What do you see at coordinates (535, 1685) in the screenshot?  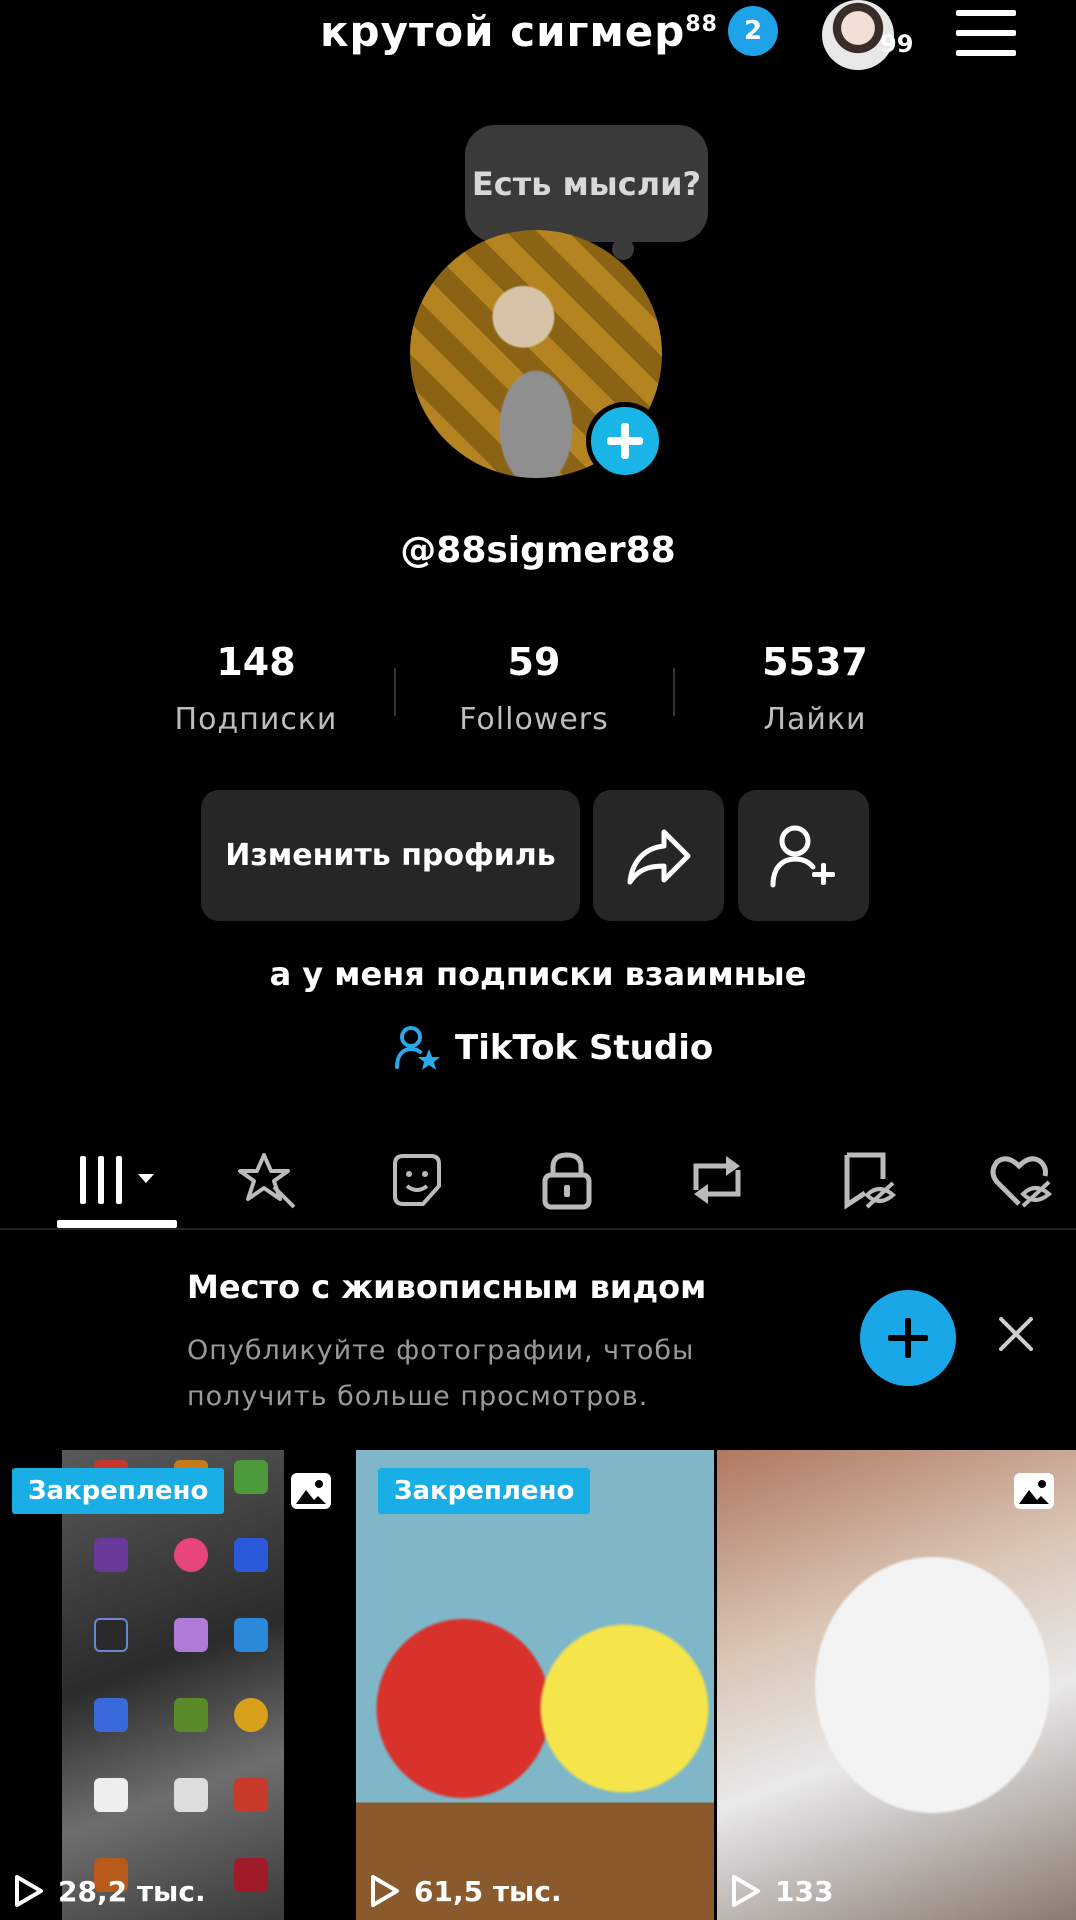 I see `video-tile: Закреплено 61,5 тыс.` at bounding box center [535, 1685].